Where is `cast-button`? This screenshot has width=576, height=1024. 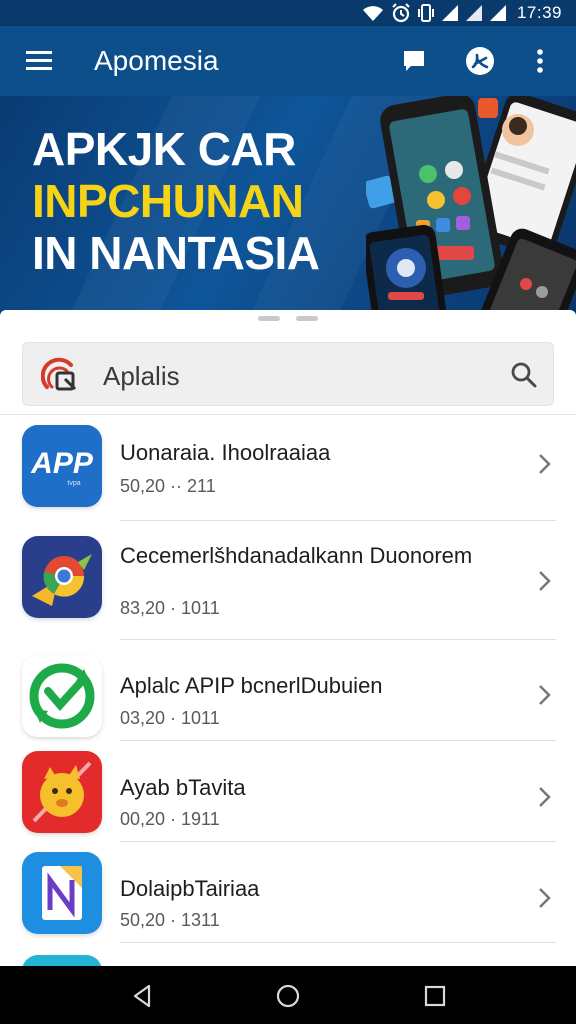
cast-button is located at coordinates (480, 61).